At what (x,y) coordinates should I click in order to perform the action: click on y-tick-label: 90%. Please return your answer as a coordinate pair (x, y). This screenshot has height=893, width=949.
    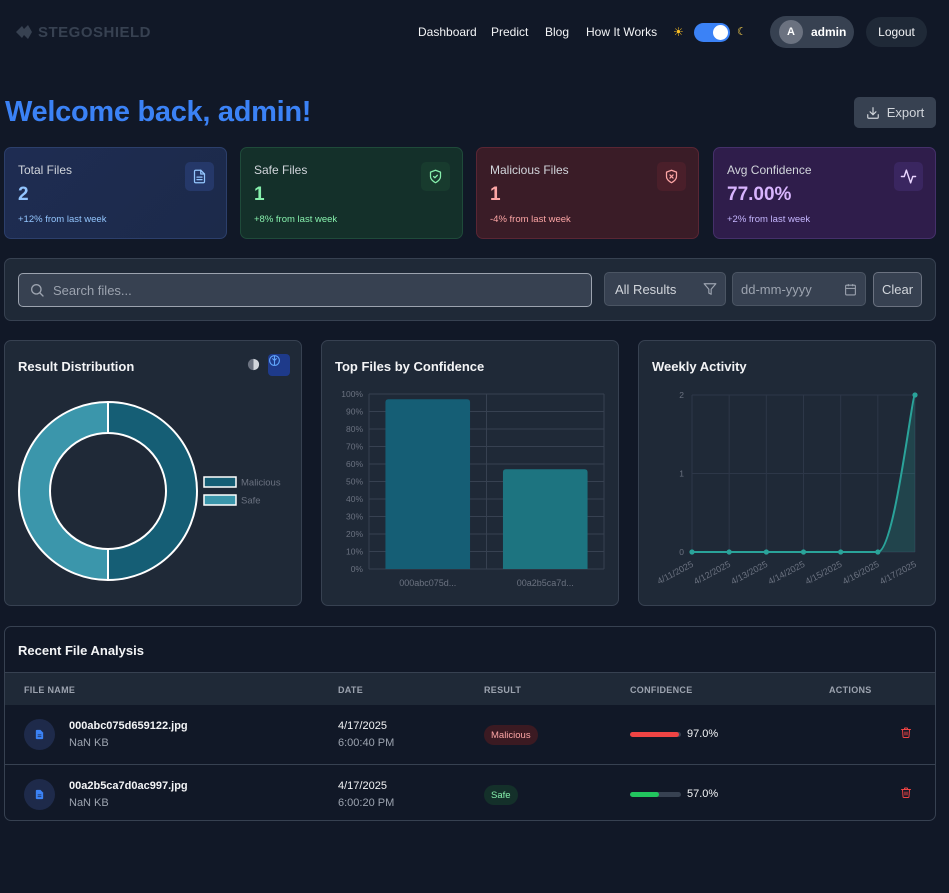
    Looking at the image, I should click on (354, 412).